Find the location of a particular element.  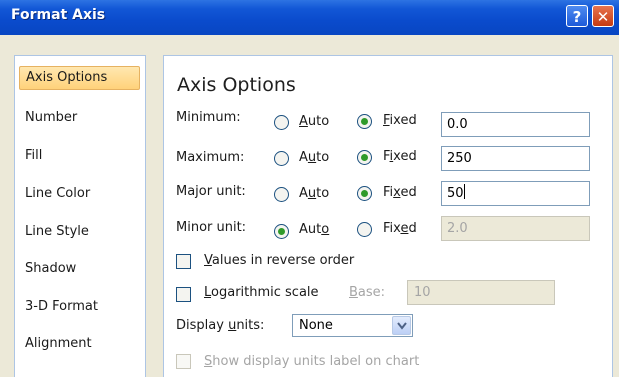

window-title: Format Axis is located at coordinates (58, 15).